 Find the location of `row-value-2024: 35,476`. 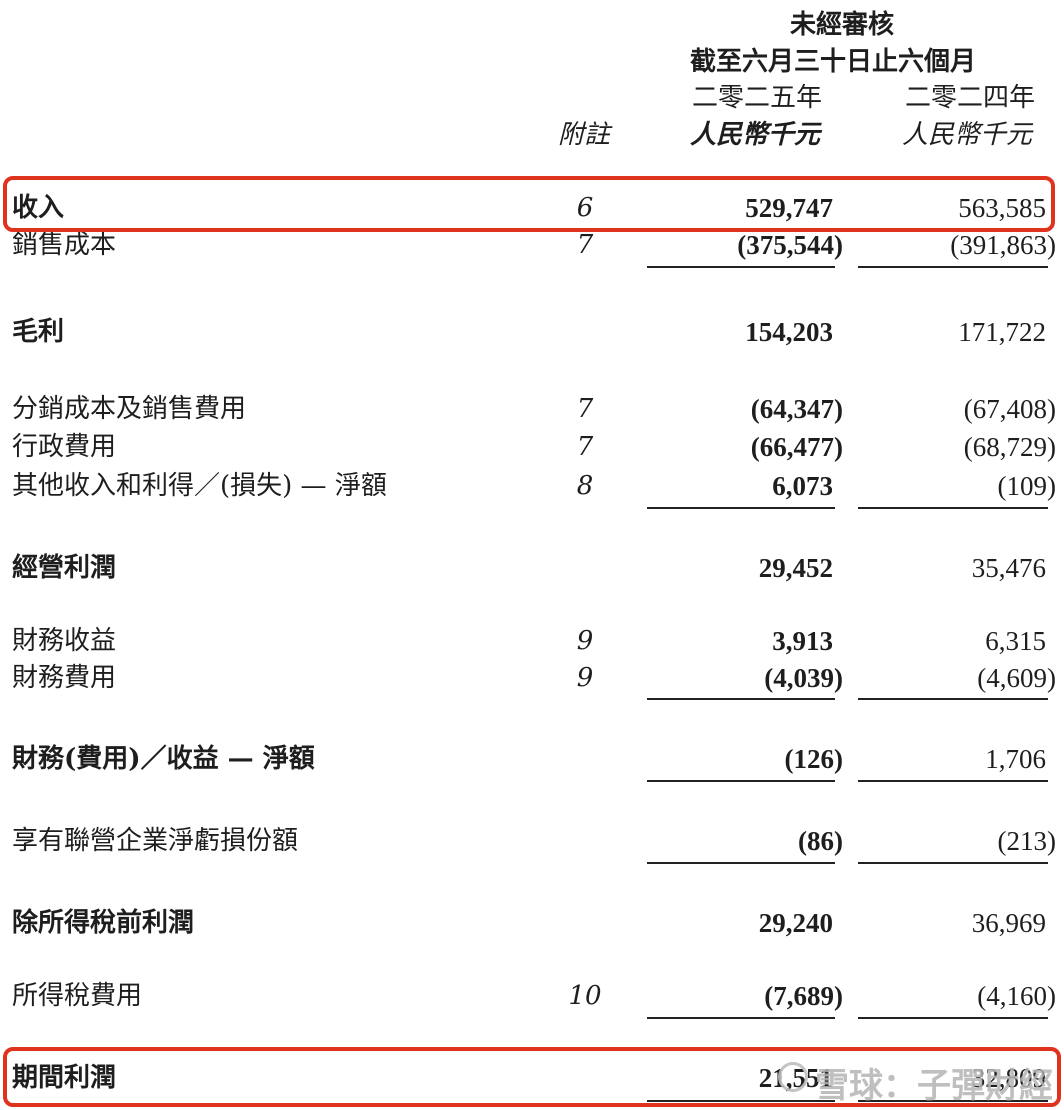

row-value-2024: 35,476 is located at coordinates (1008, 568).